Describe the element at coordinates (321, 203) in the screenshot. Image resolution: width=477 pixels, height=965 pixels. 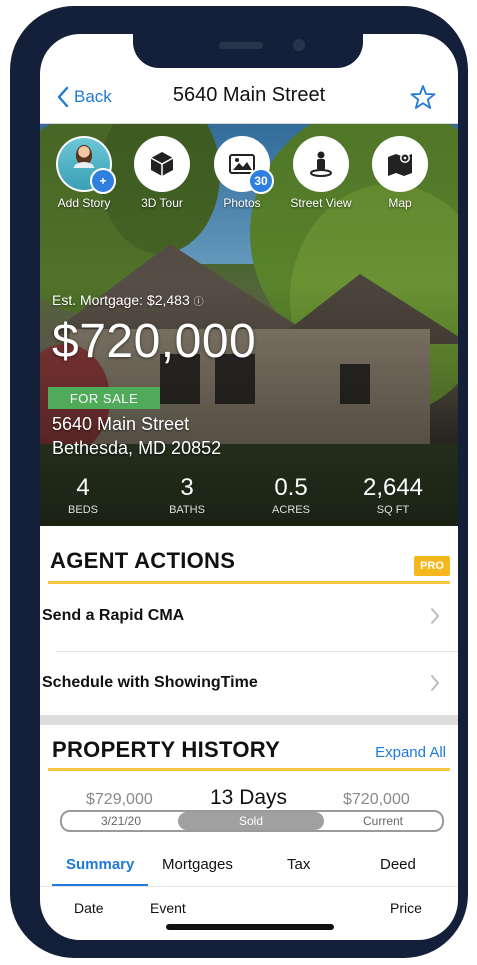
I see `quick-action-label: Street View` at that location.